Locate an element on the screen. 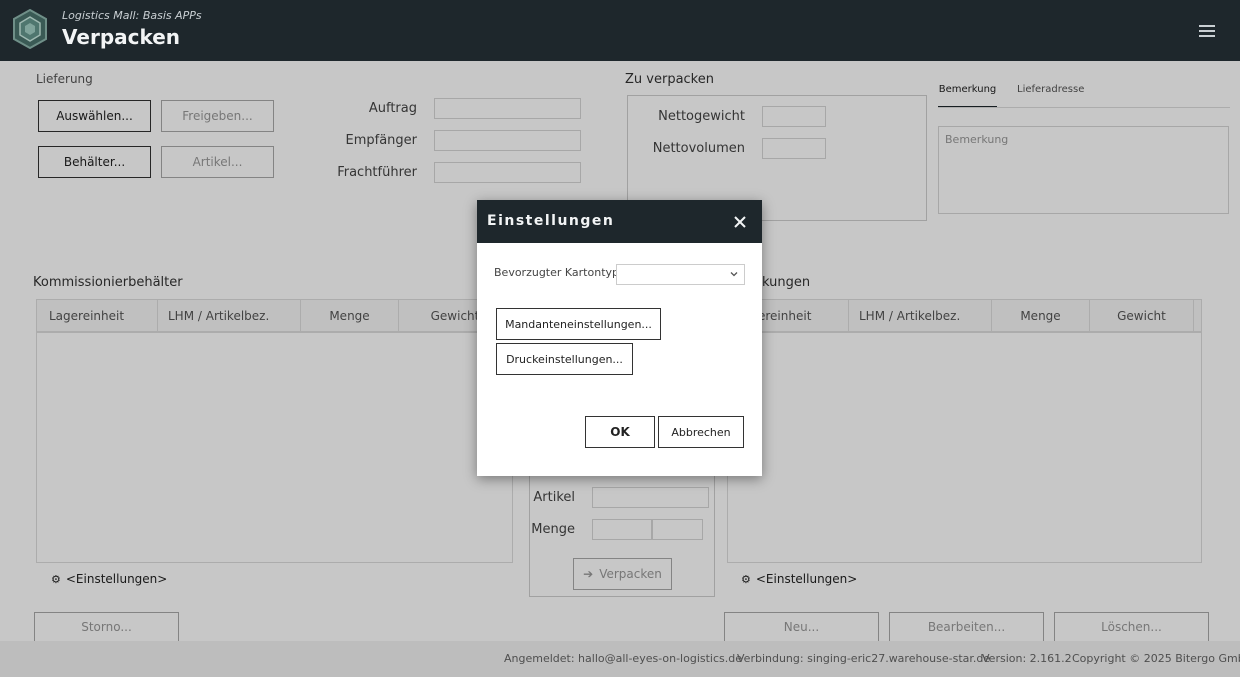 The height and width of the screenshot is (677, 1240). page-title: Verpacken is located at coordinates (121, 37).